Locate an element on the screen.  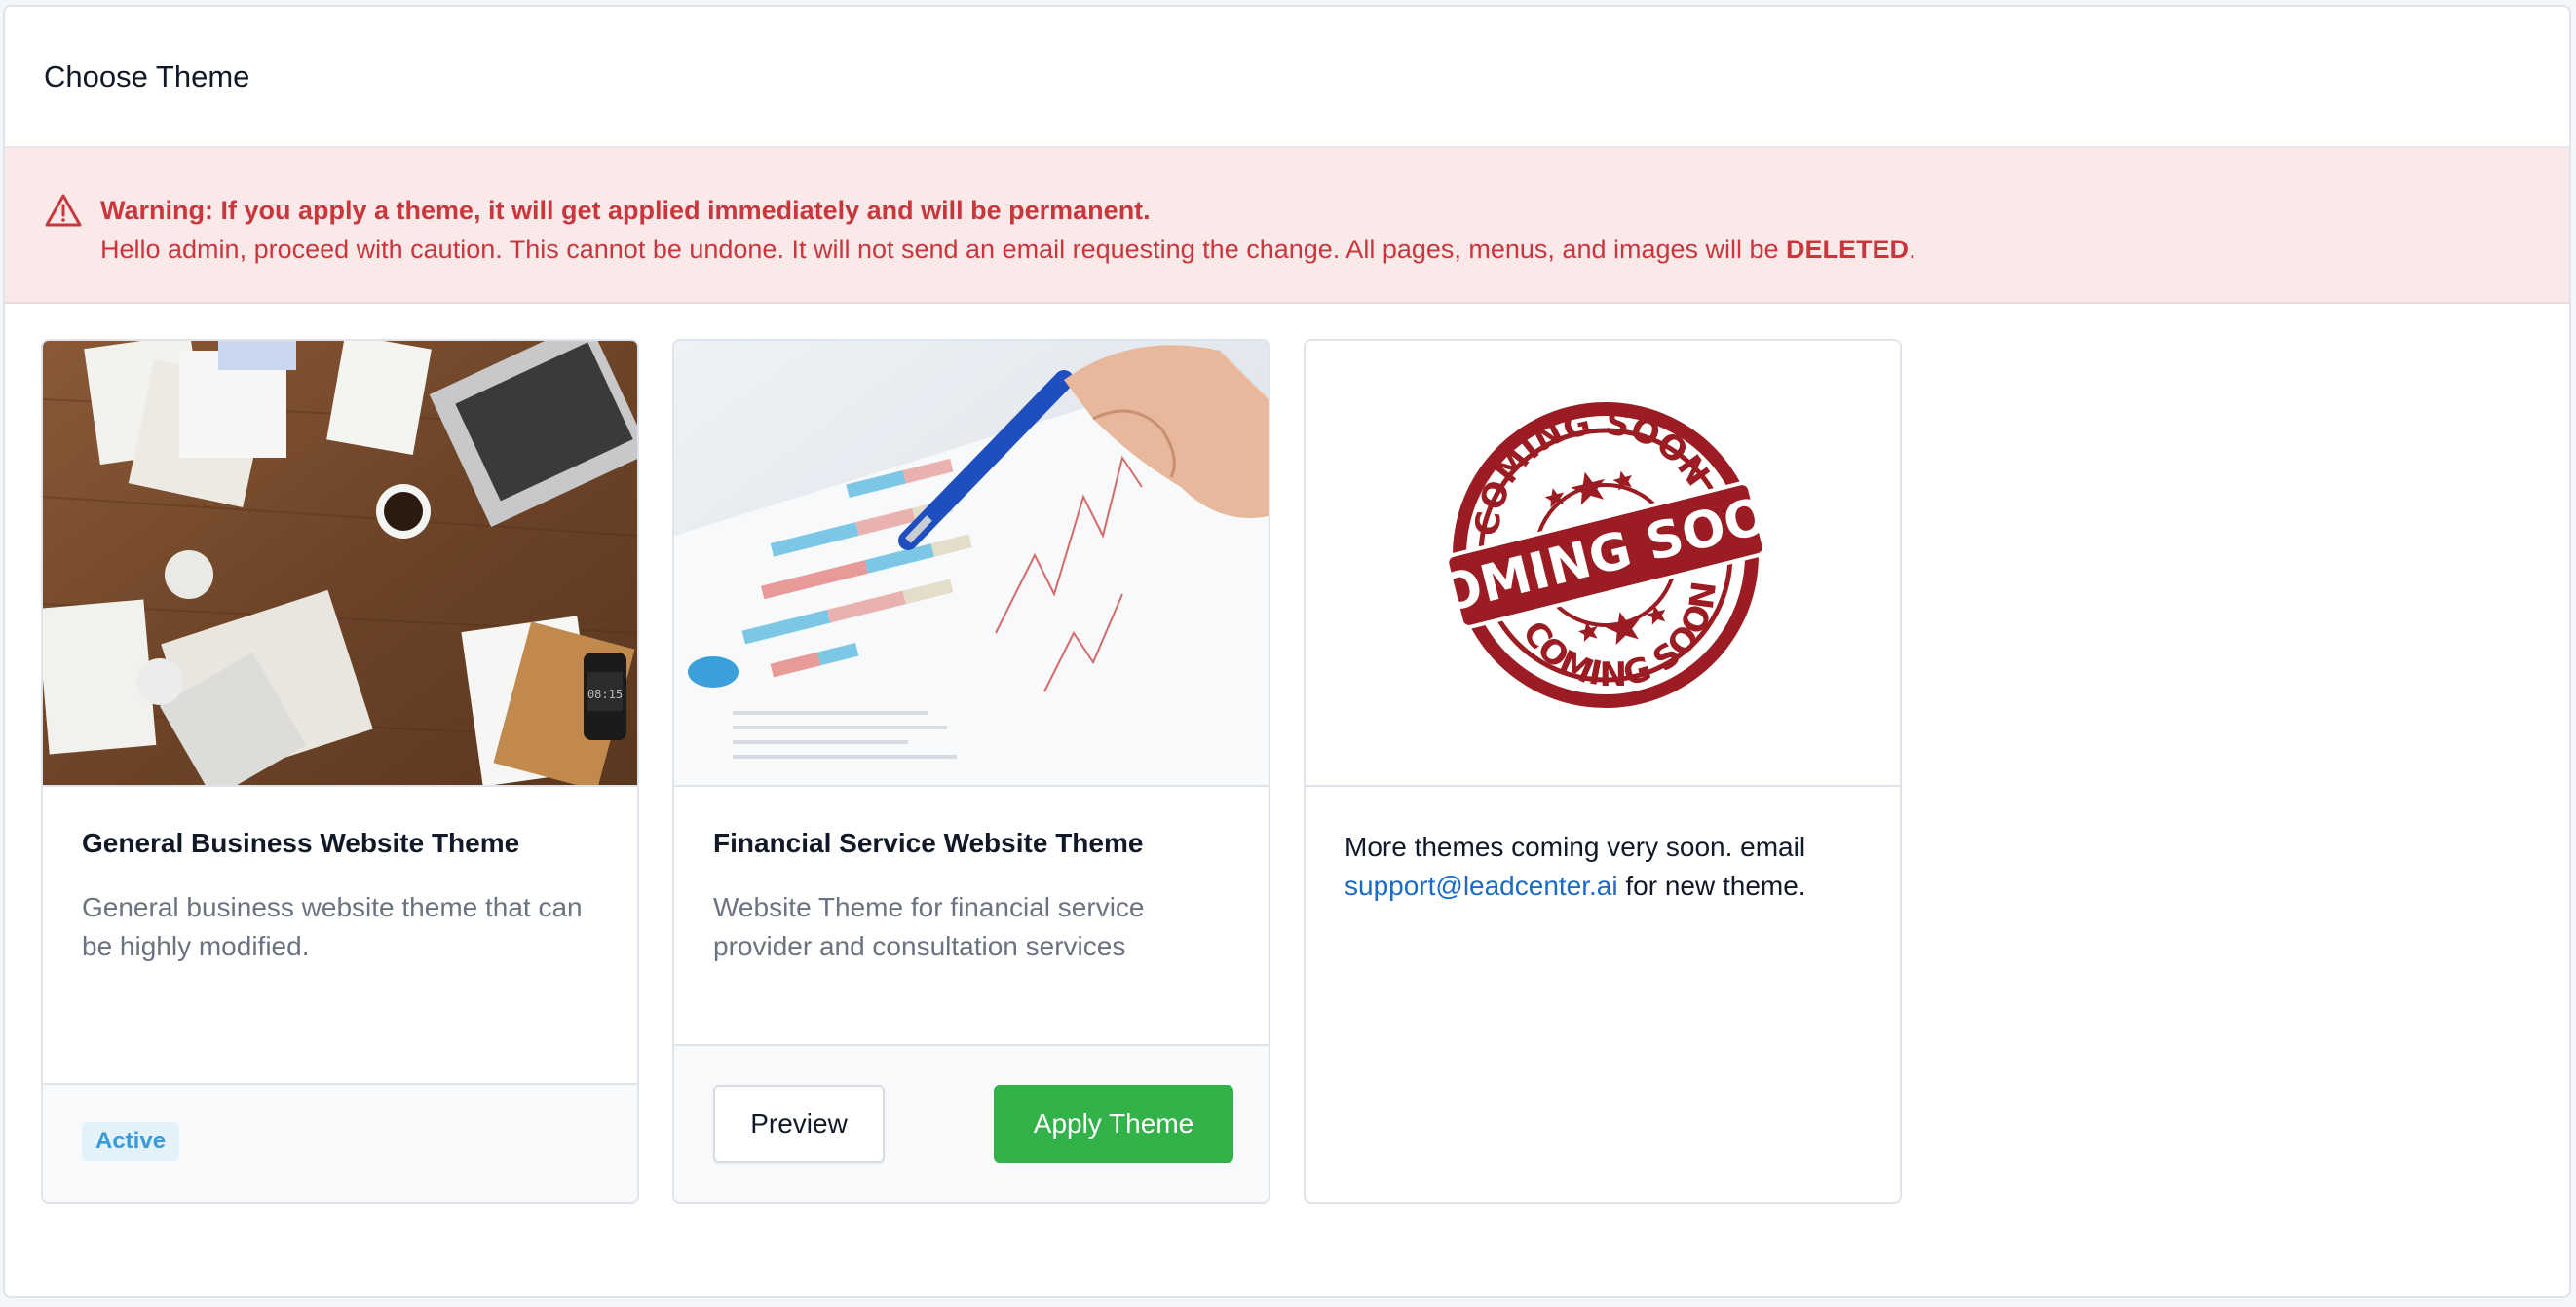
theme-thumbnail: 08:15 is located at coordinates (340, 564).